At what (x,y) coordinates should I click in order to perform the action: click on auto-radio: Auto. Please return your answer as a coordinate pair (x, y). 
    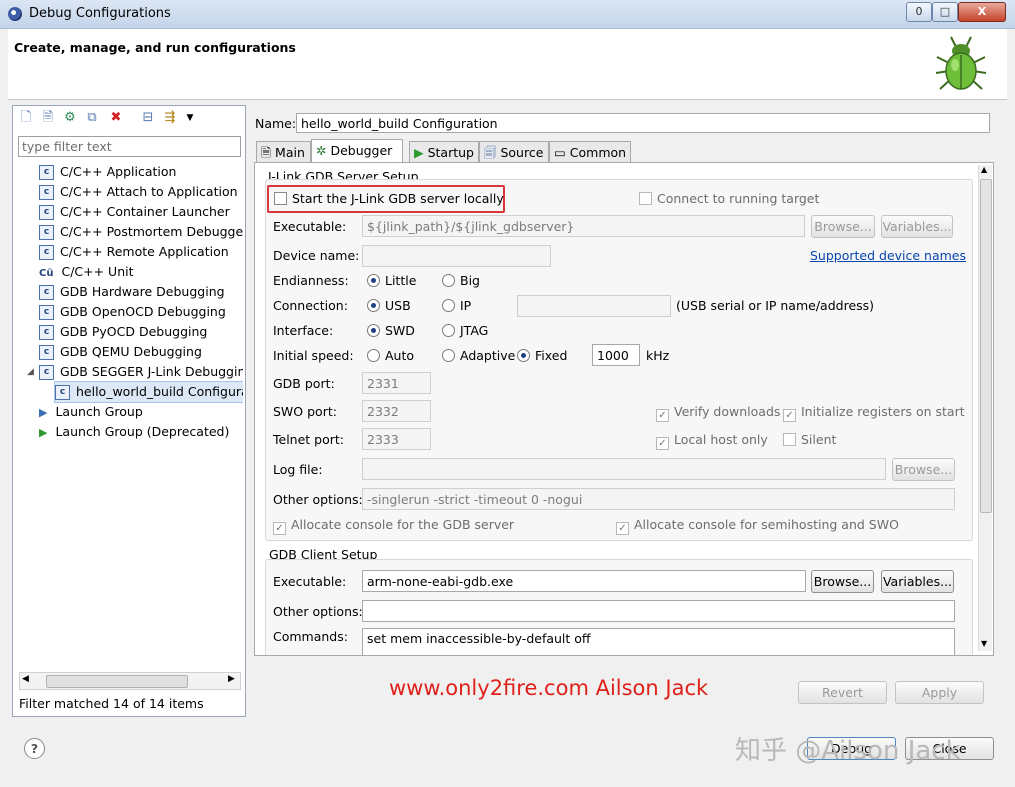
    Looking at the image, I should click on (390, 355).